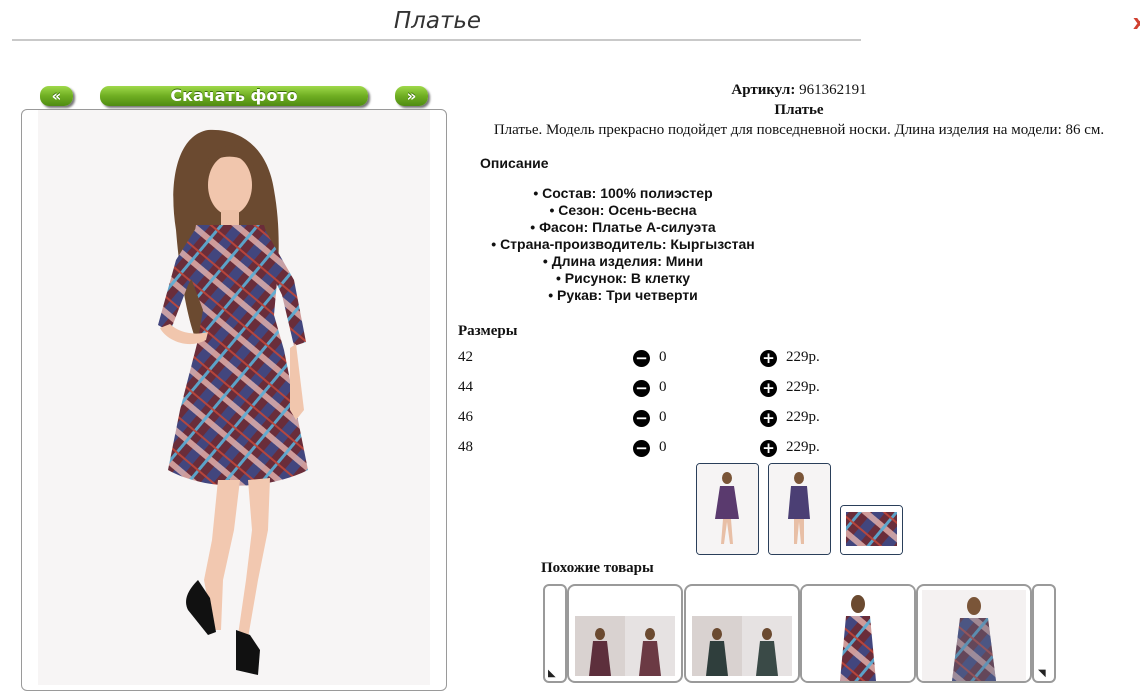 This screenshot has width=1140, height=691. I want to click on size-row: 48 − 0 + 229р., so click(658, 450).